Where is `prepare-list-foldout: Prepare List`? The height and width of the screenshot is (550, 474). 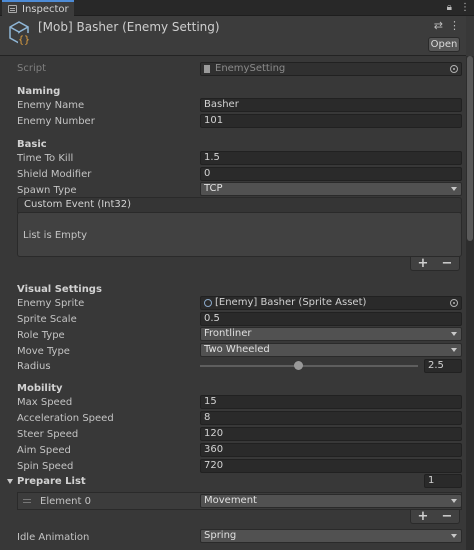
prepare-list-foldout: Prepare List is located at coordinates (46, 481).